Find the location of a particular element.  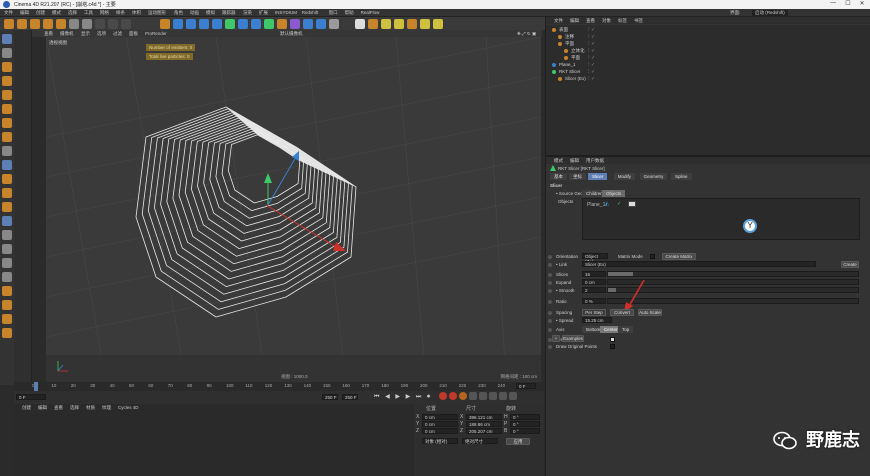

layout-select: 启动 (Redshift) is located at coordinates (770, 13).